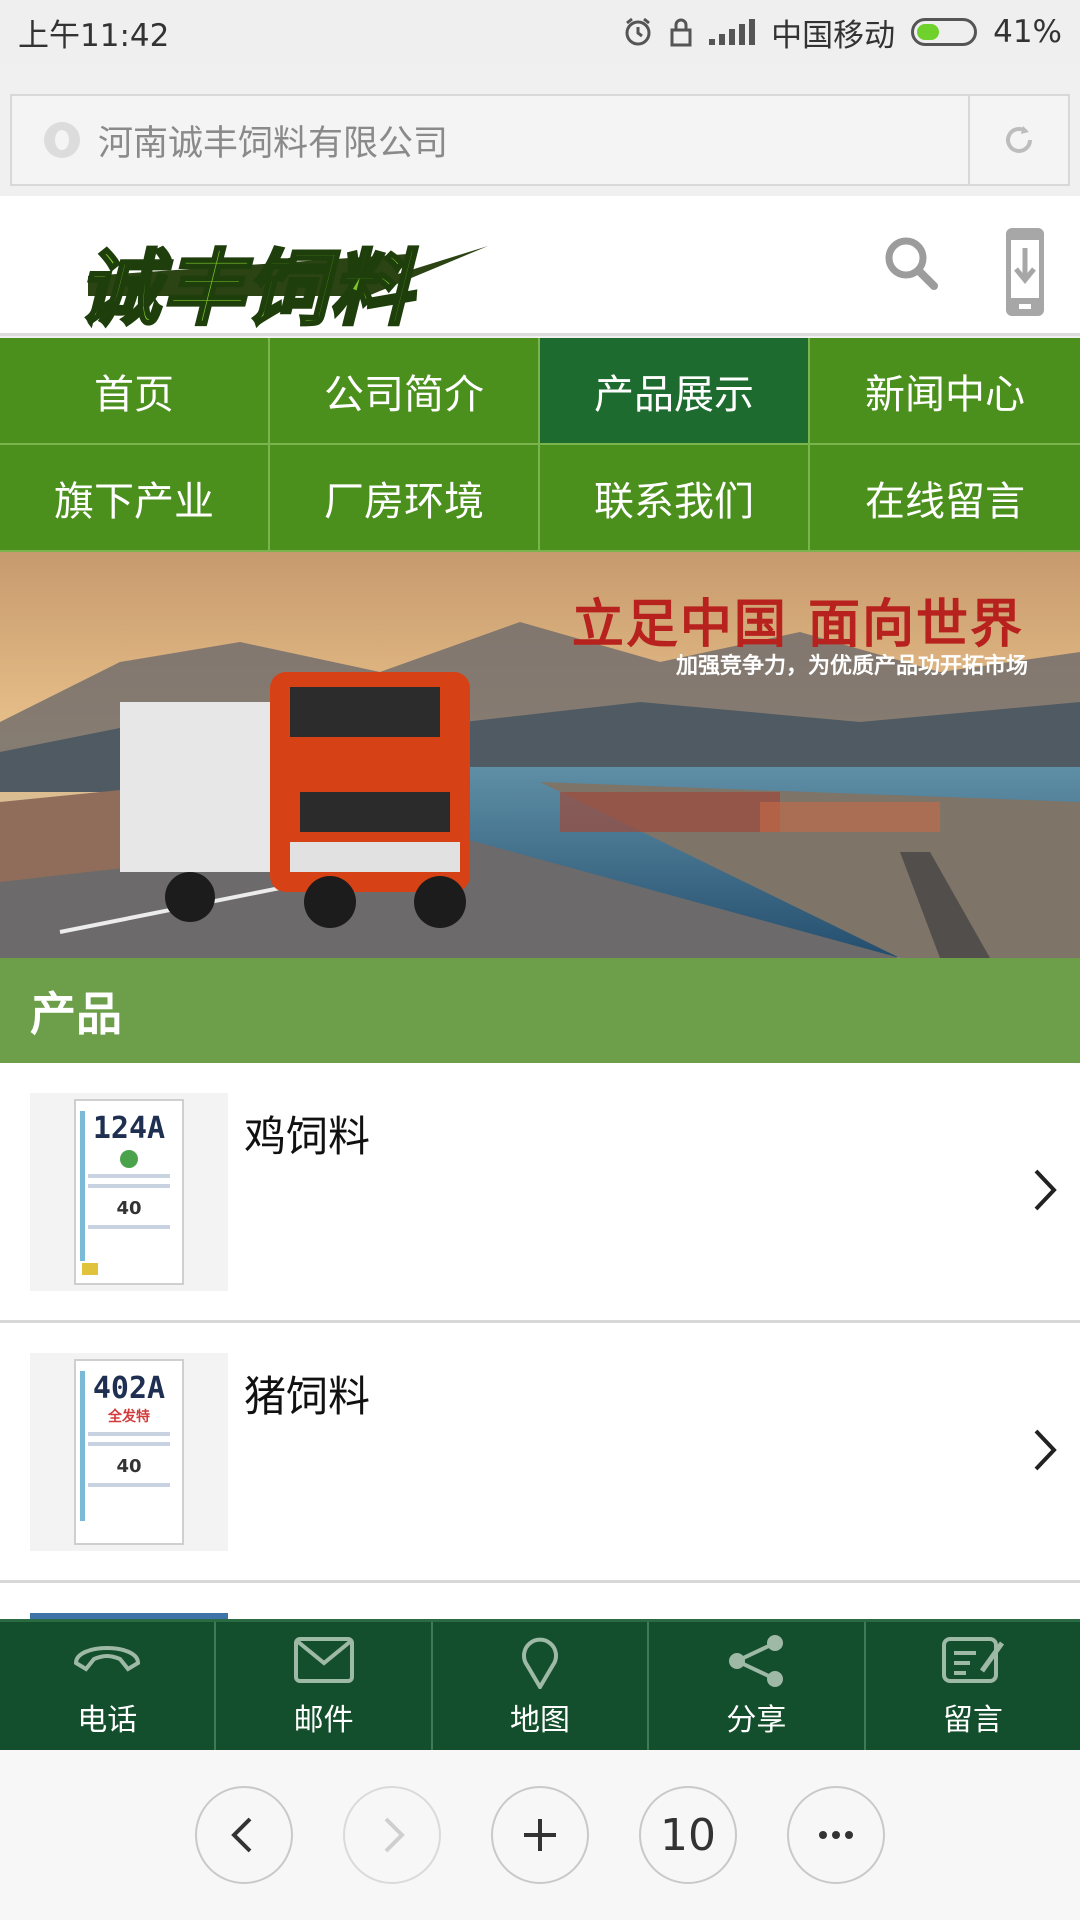 The image size is (1080, 1920). I want to click on signal-icon, so click(732, 32).